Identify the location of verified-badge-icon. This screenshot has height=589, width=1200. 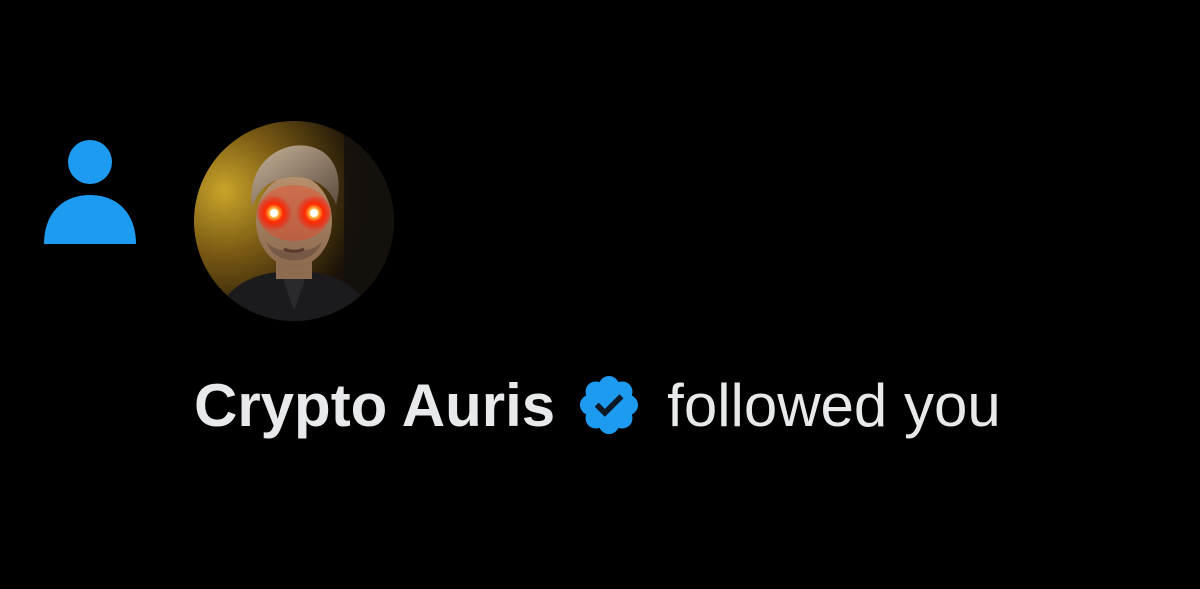
(609, 405).